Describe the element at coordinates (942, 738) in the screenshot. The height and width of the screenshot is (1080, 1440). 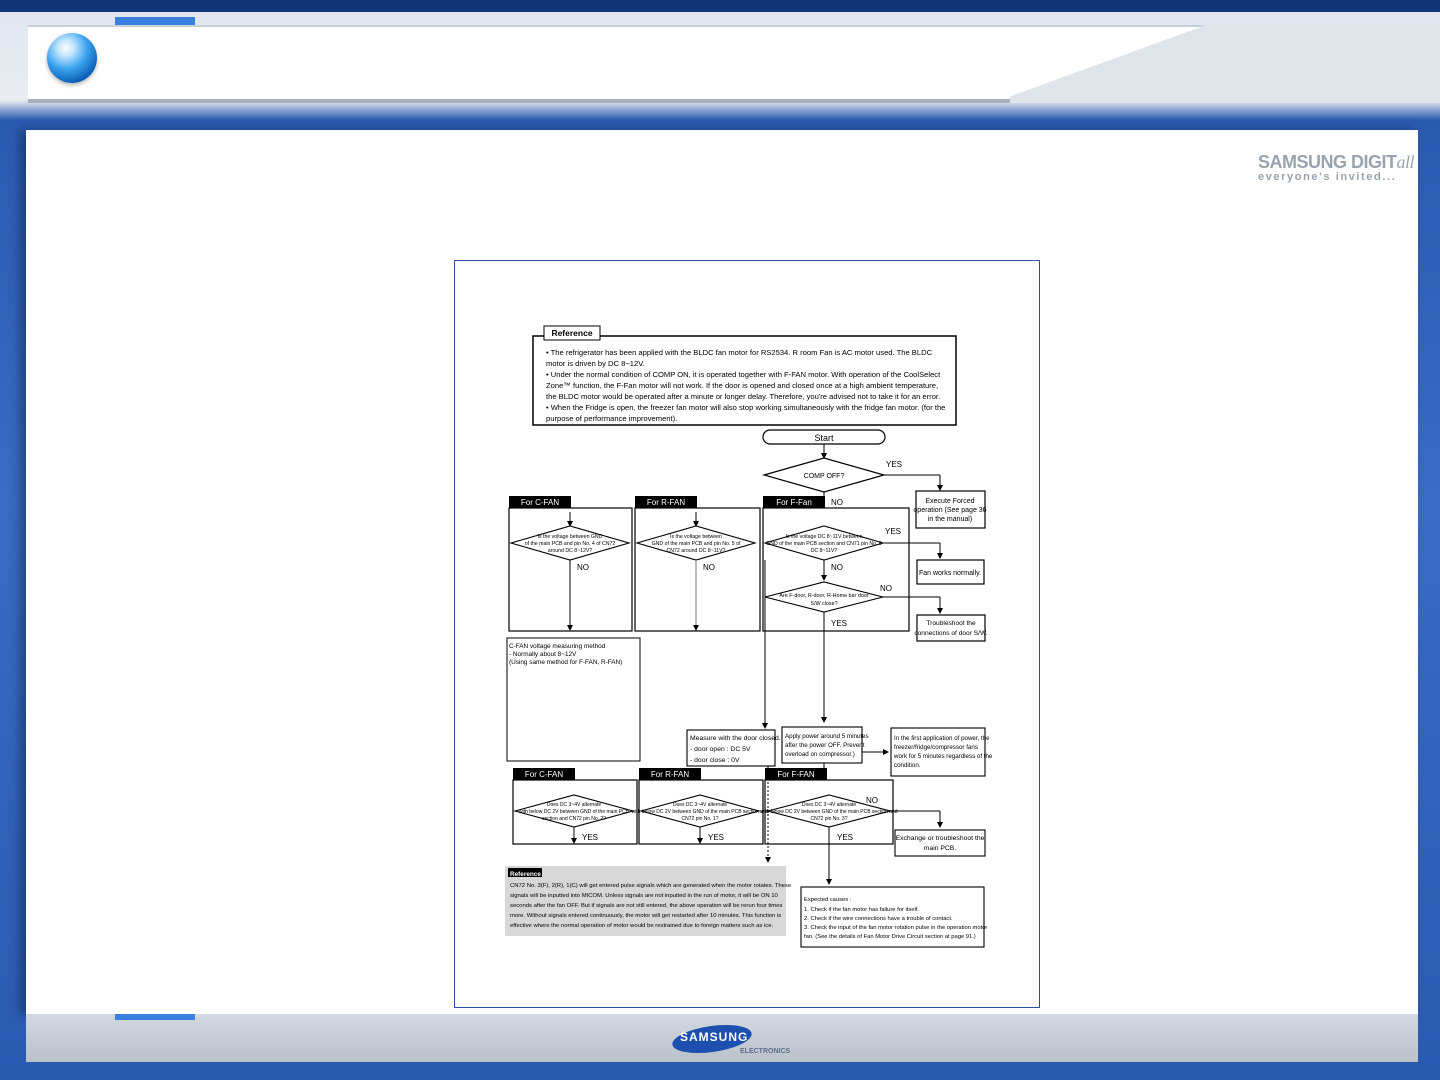
I see `first-application-text: In the first application of power, the` at that location.